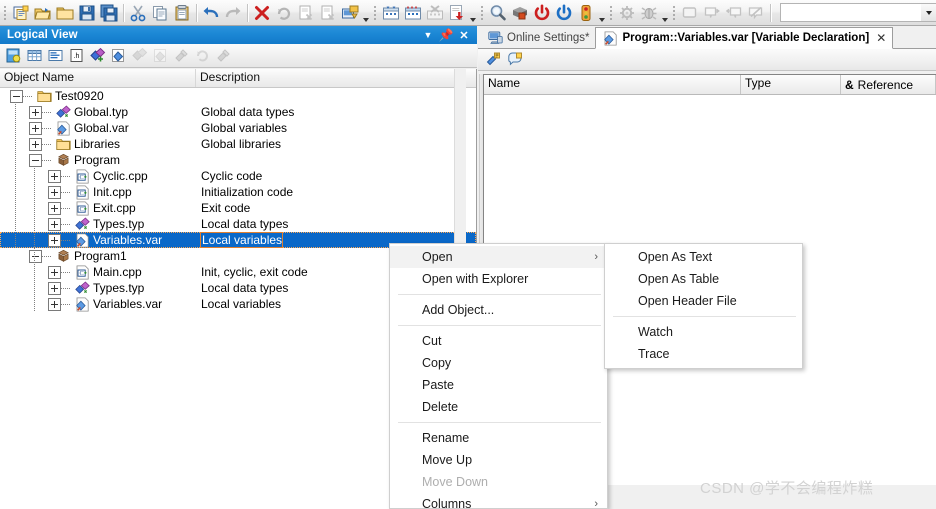 This screenshot has height=509, width=936. I want to click on menu-item-cut: Cut, so click(498, 341).